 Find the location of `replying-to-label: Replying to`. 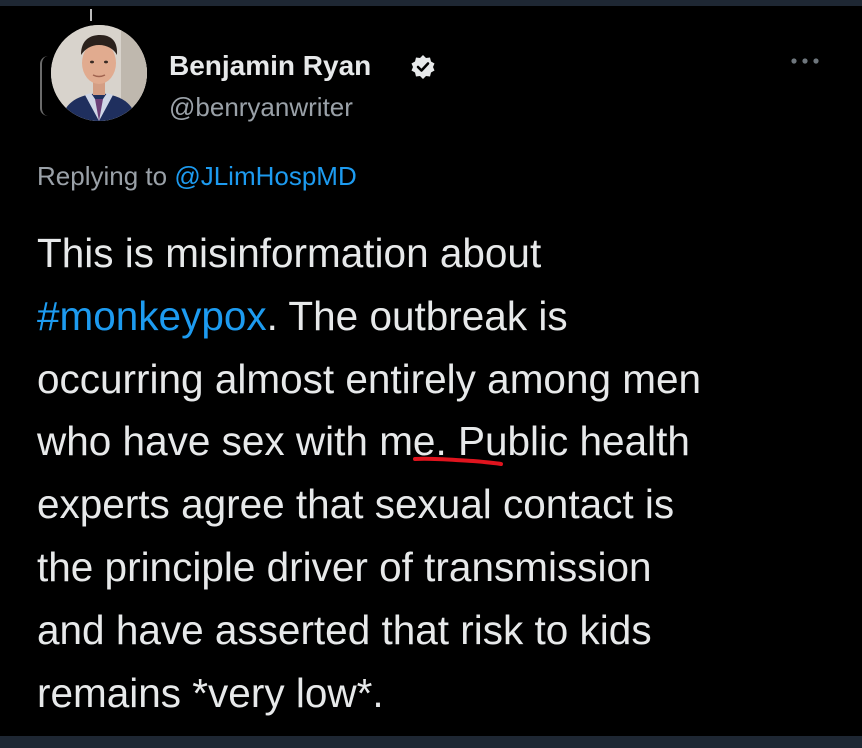

replying-to-label: Replying to is located at coordinates (102, 176).